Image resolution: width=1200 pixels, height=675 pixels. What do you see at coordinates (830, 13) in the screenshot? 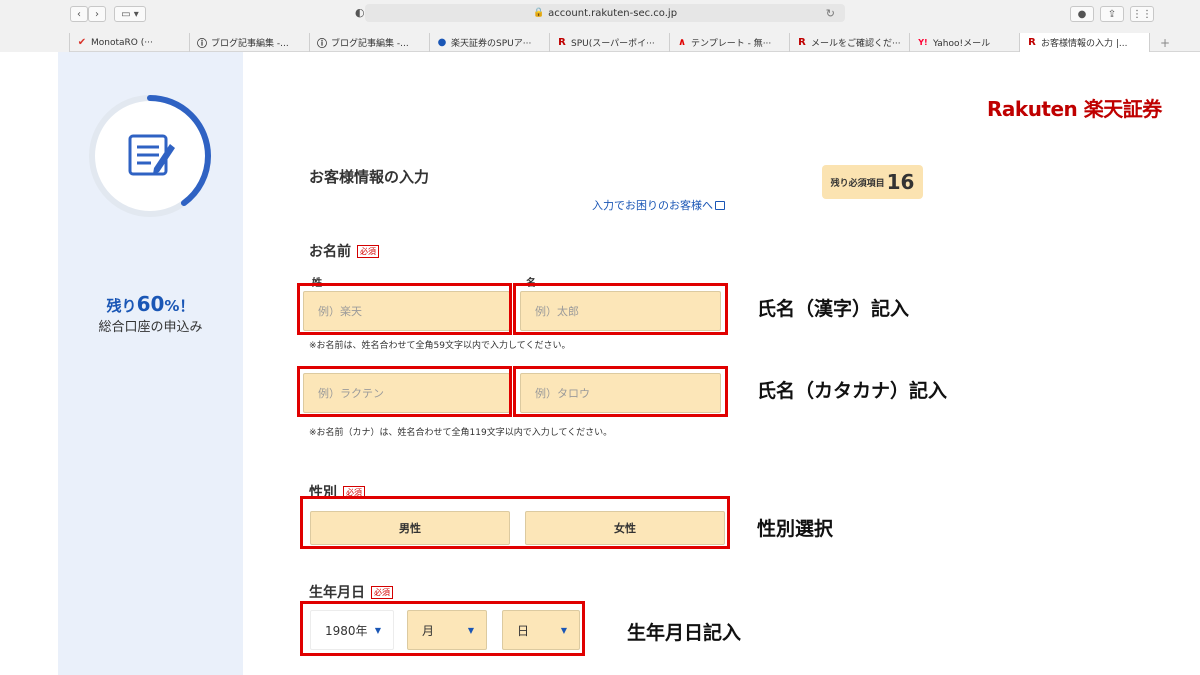
I see `reload-icon: ↻` at bounding box center [830, 13].